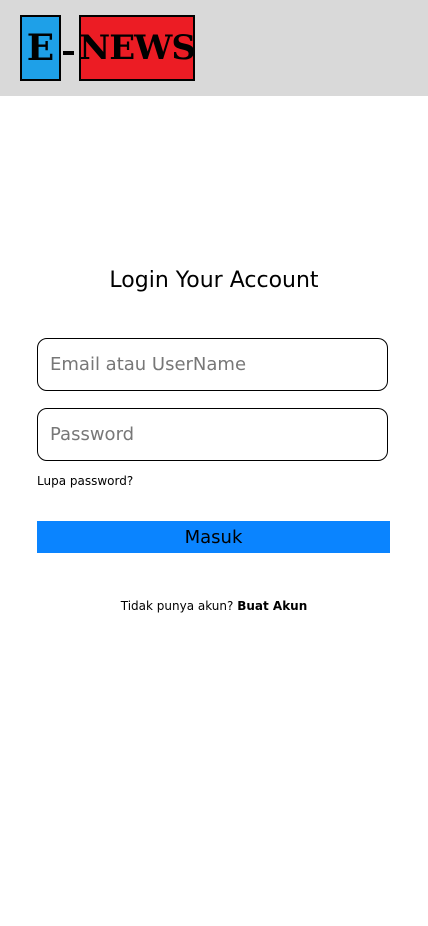  I want to click on email-field, so click(212, 364).